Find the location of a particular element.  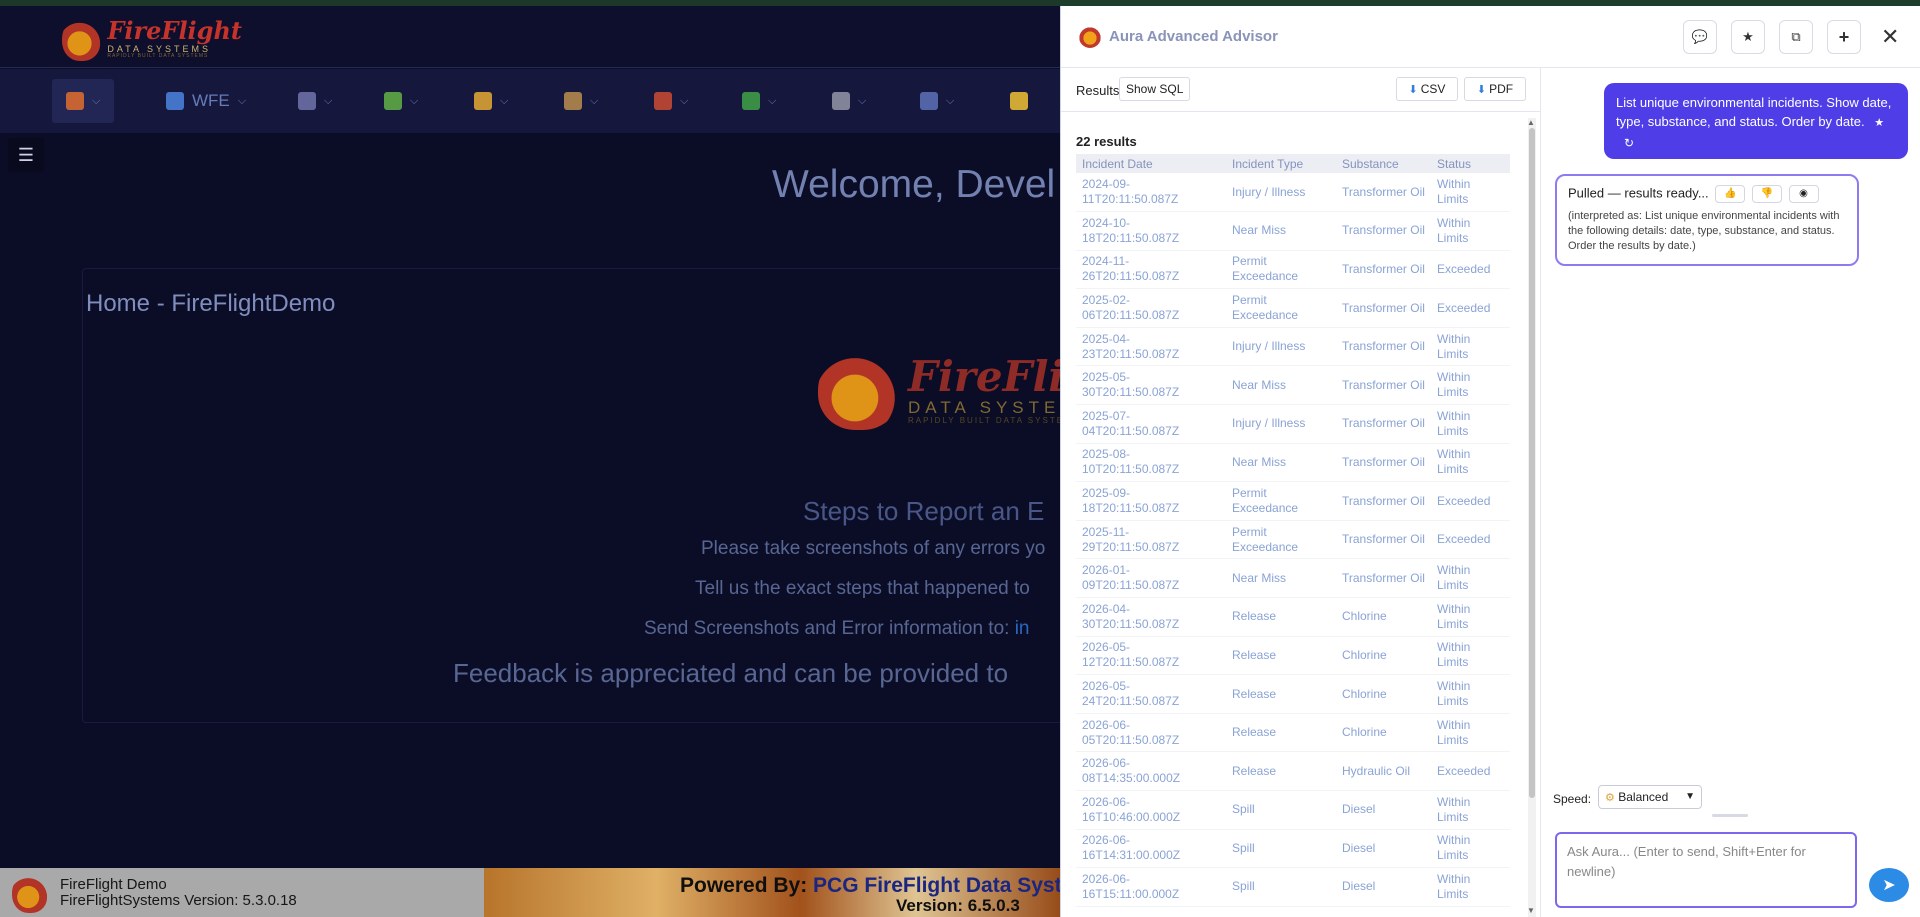

resize-handle is located at coordinates (1730, 815).